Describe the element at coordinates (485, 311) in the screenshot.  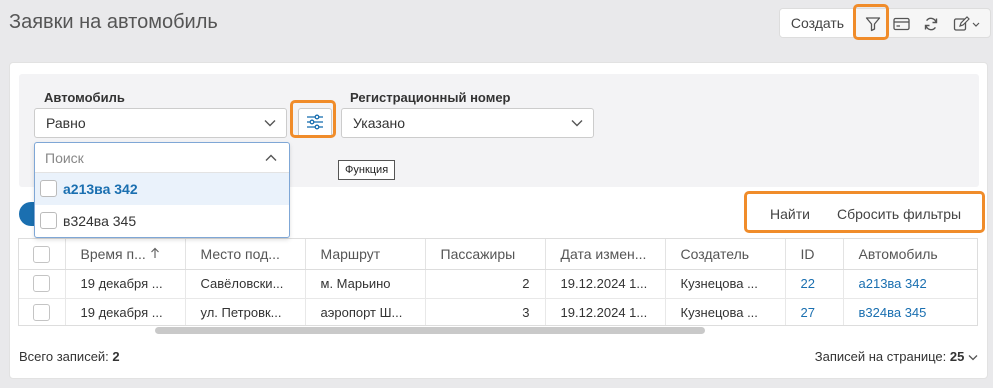
I see `table-cell: 3` at that location.